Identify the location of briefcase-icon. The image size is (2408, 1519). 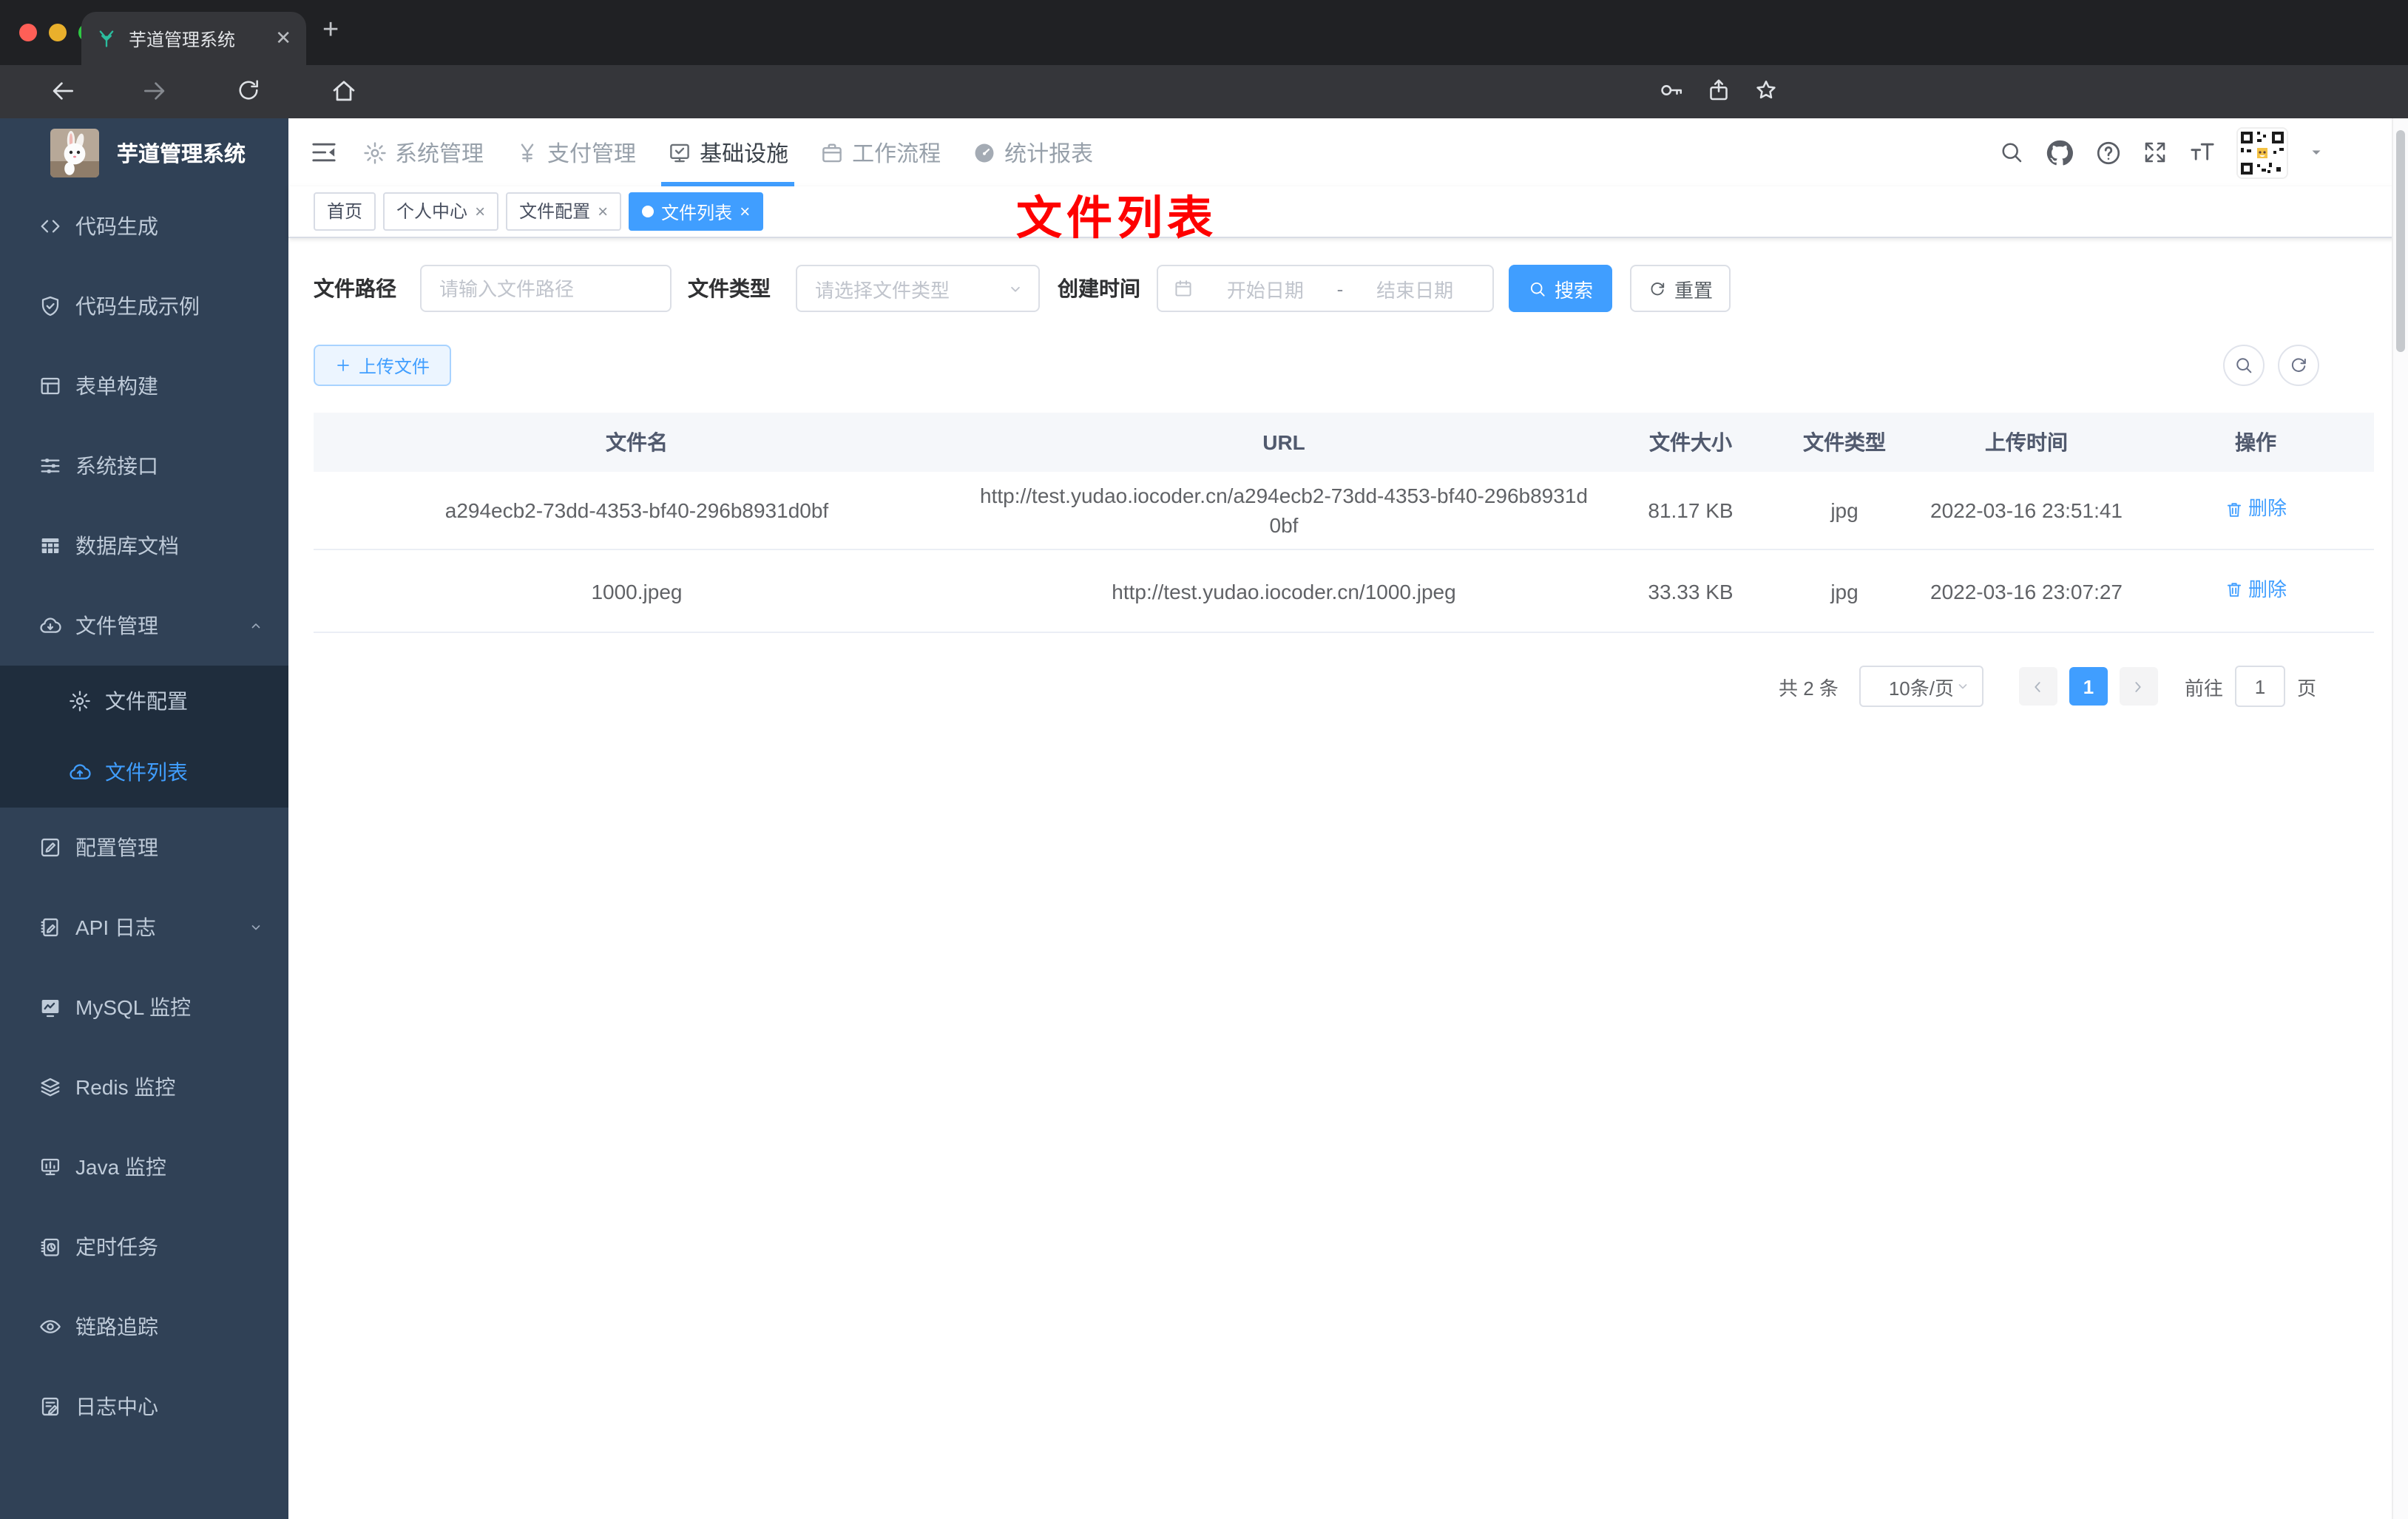
(832, 152).